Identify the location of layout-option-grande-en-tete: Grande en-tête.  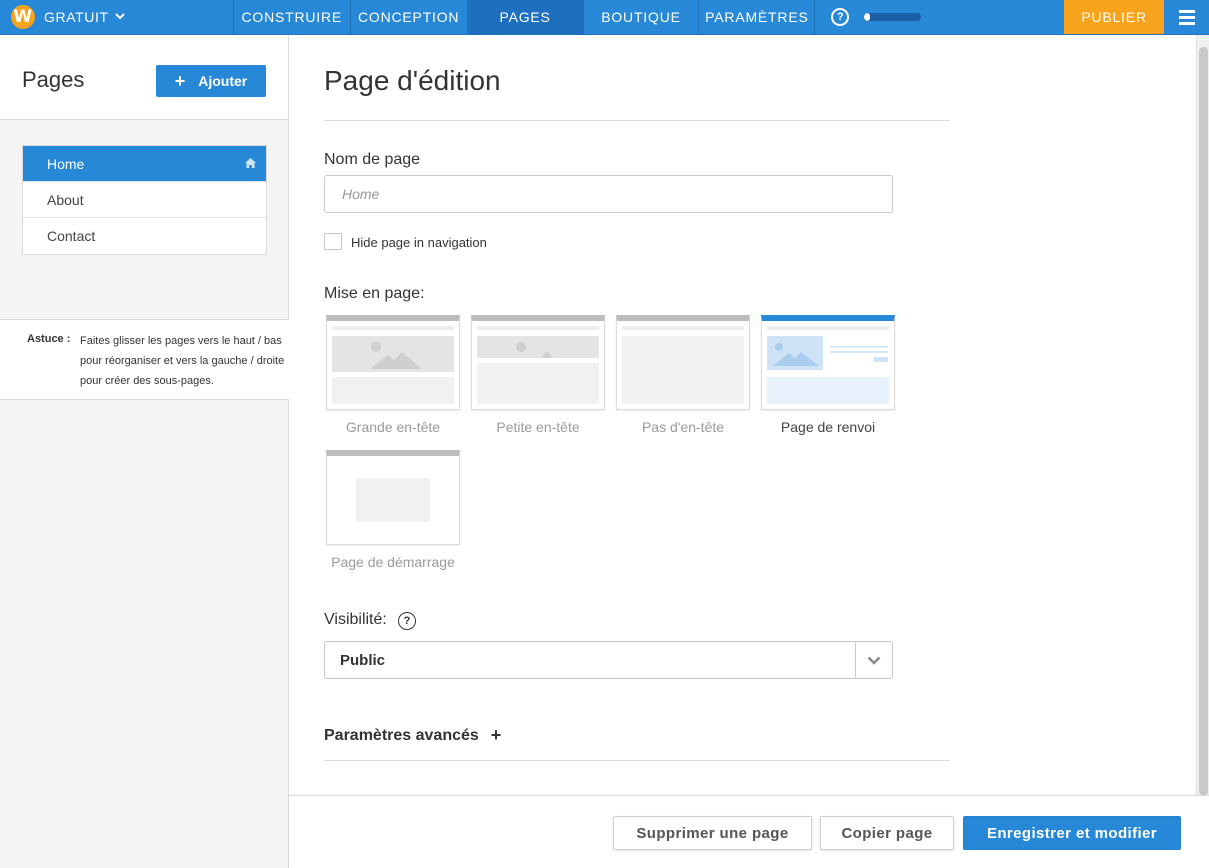
(393, 375).